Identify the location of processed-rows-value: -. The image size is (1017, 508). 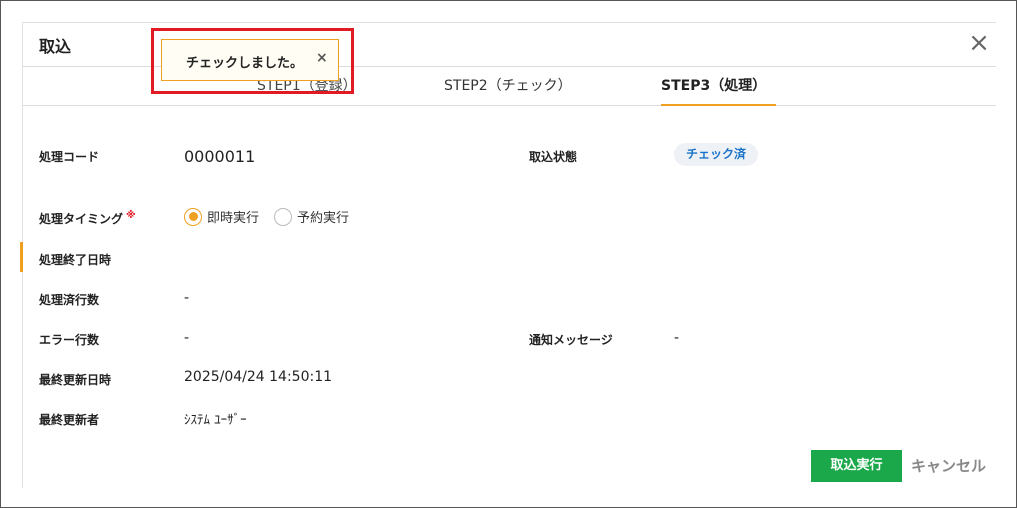
(187, 298).